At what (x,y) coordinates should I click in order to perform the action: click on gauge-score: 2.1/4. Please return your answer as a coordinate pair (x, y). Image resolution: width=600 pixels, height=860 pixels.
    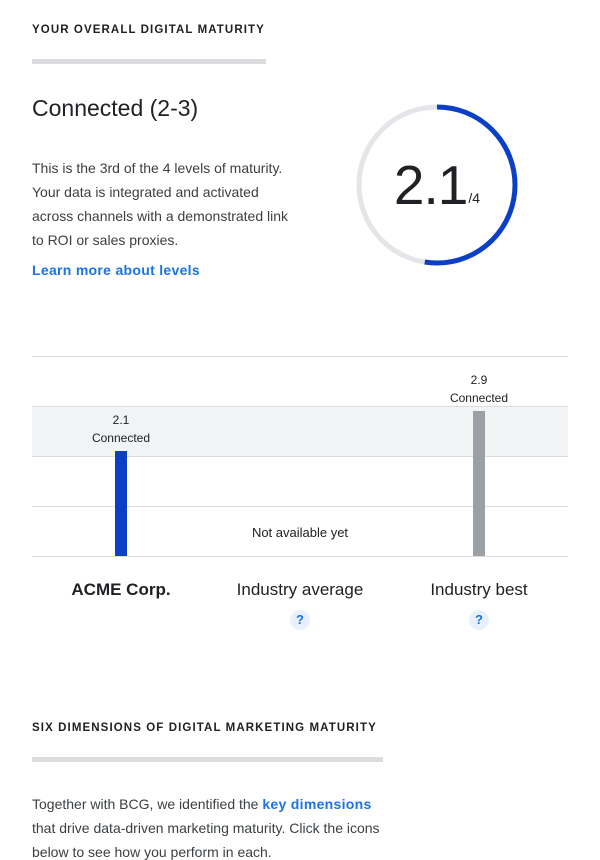
    Looking at the image, I should click on (437, 185).